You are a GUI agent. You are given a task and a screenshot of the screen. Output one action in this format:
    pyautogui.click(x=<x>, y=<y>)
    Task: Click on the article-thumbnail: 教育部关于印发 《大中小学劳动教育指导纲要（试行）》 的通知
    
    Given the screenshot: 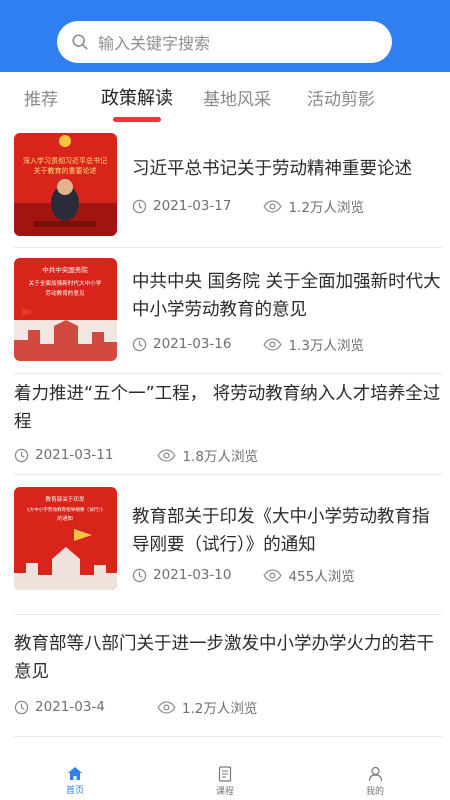 What is the action you would take?
    pyautogui.click(x=65, y=538)
    